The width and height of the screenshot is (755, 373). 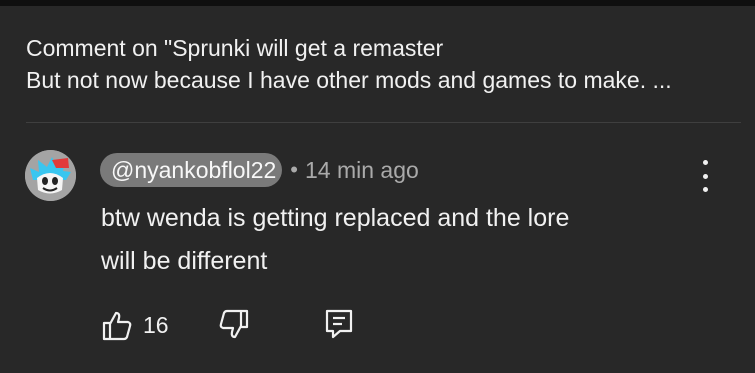 I want to click on reply-button, so click(x=339, y=324).